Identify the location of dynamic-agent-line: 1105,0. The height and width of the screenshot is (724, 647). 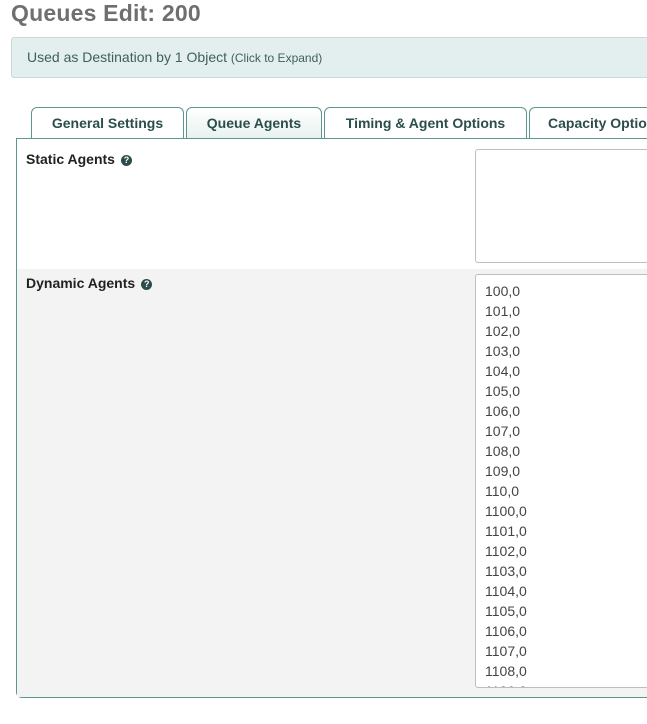
(506, 611).